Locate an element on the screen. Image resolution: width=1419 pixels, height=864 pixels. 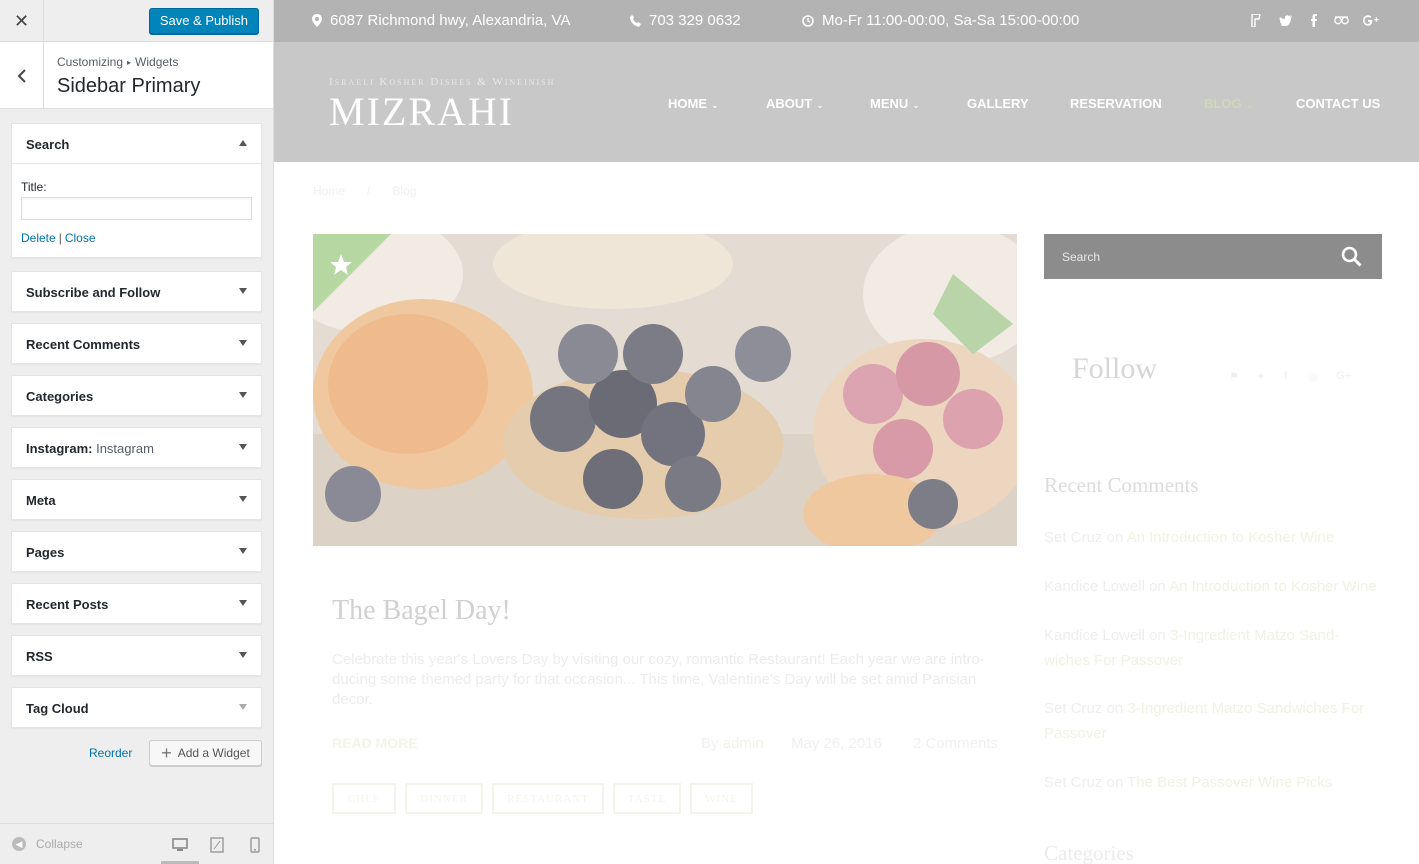
tablet-icon is located at coordinates (217, 845).